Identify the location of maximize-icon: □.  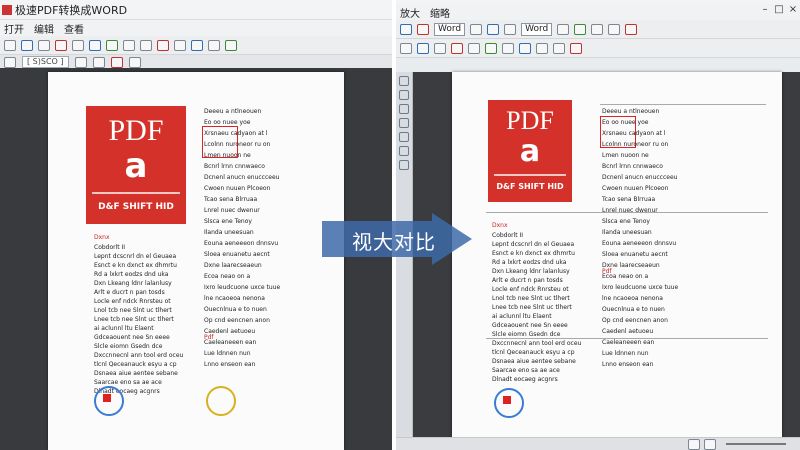
(779, 9).